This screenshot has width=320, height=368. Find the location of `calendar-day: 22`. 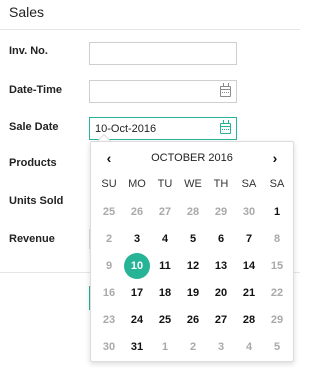

calendar-day: 22 is located at coordinates (277, 293).